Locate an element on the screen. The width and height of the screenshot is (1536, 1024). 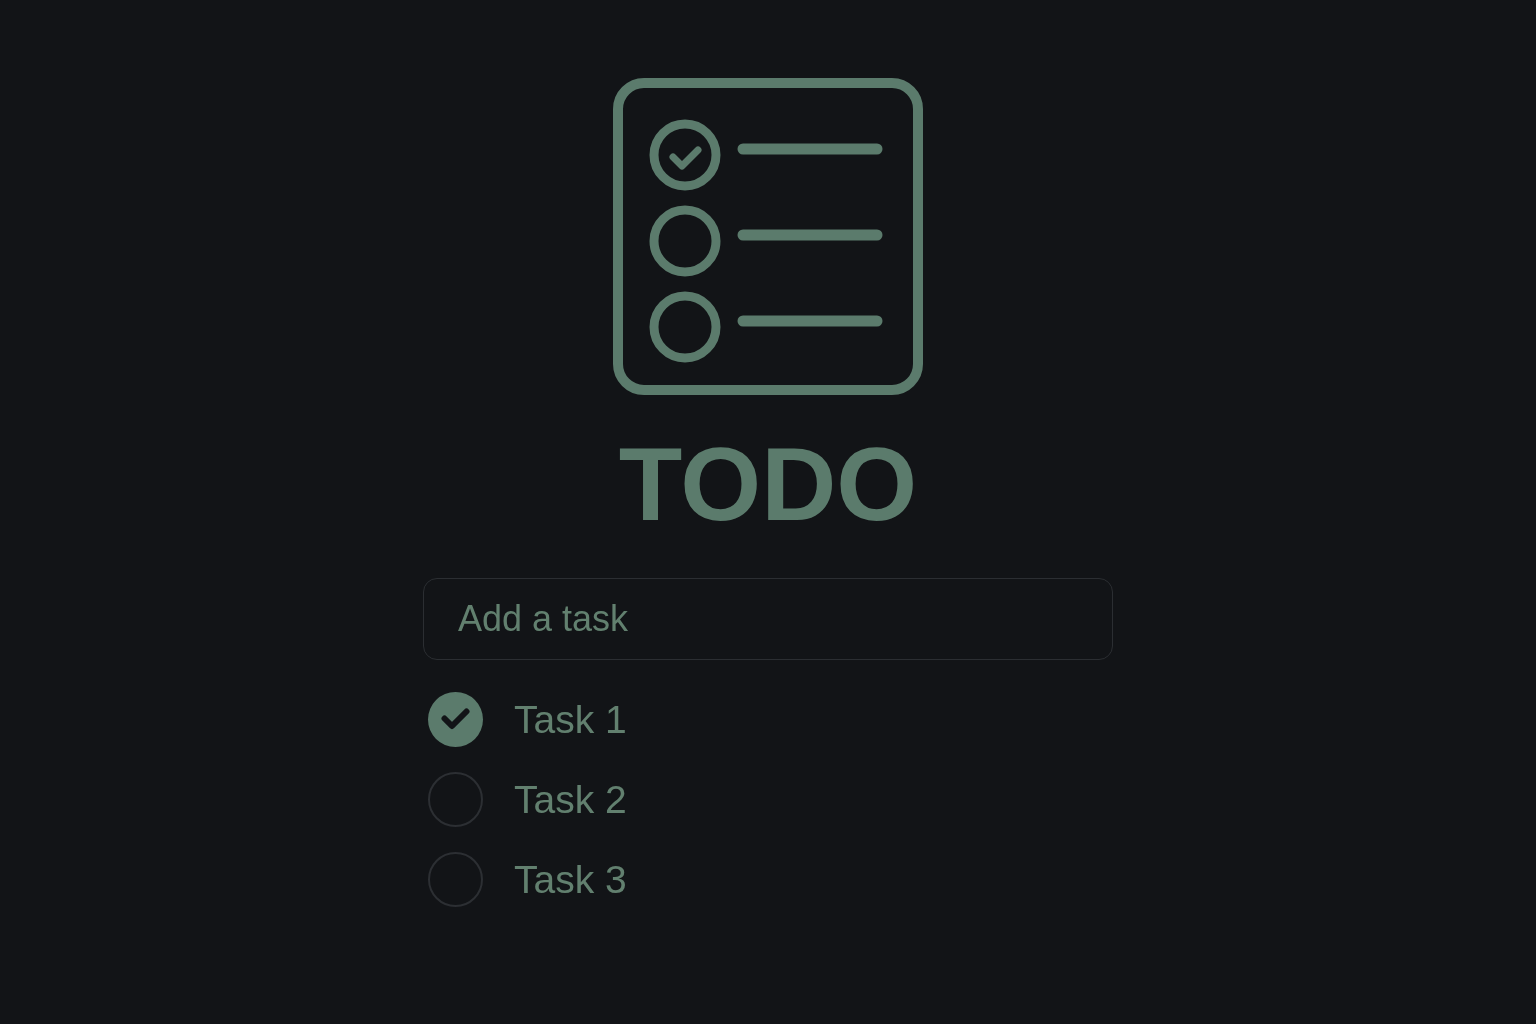
checklist-logo-icon is located at coordinates (768, 236).